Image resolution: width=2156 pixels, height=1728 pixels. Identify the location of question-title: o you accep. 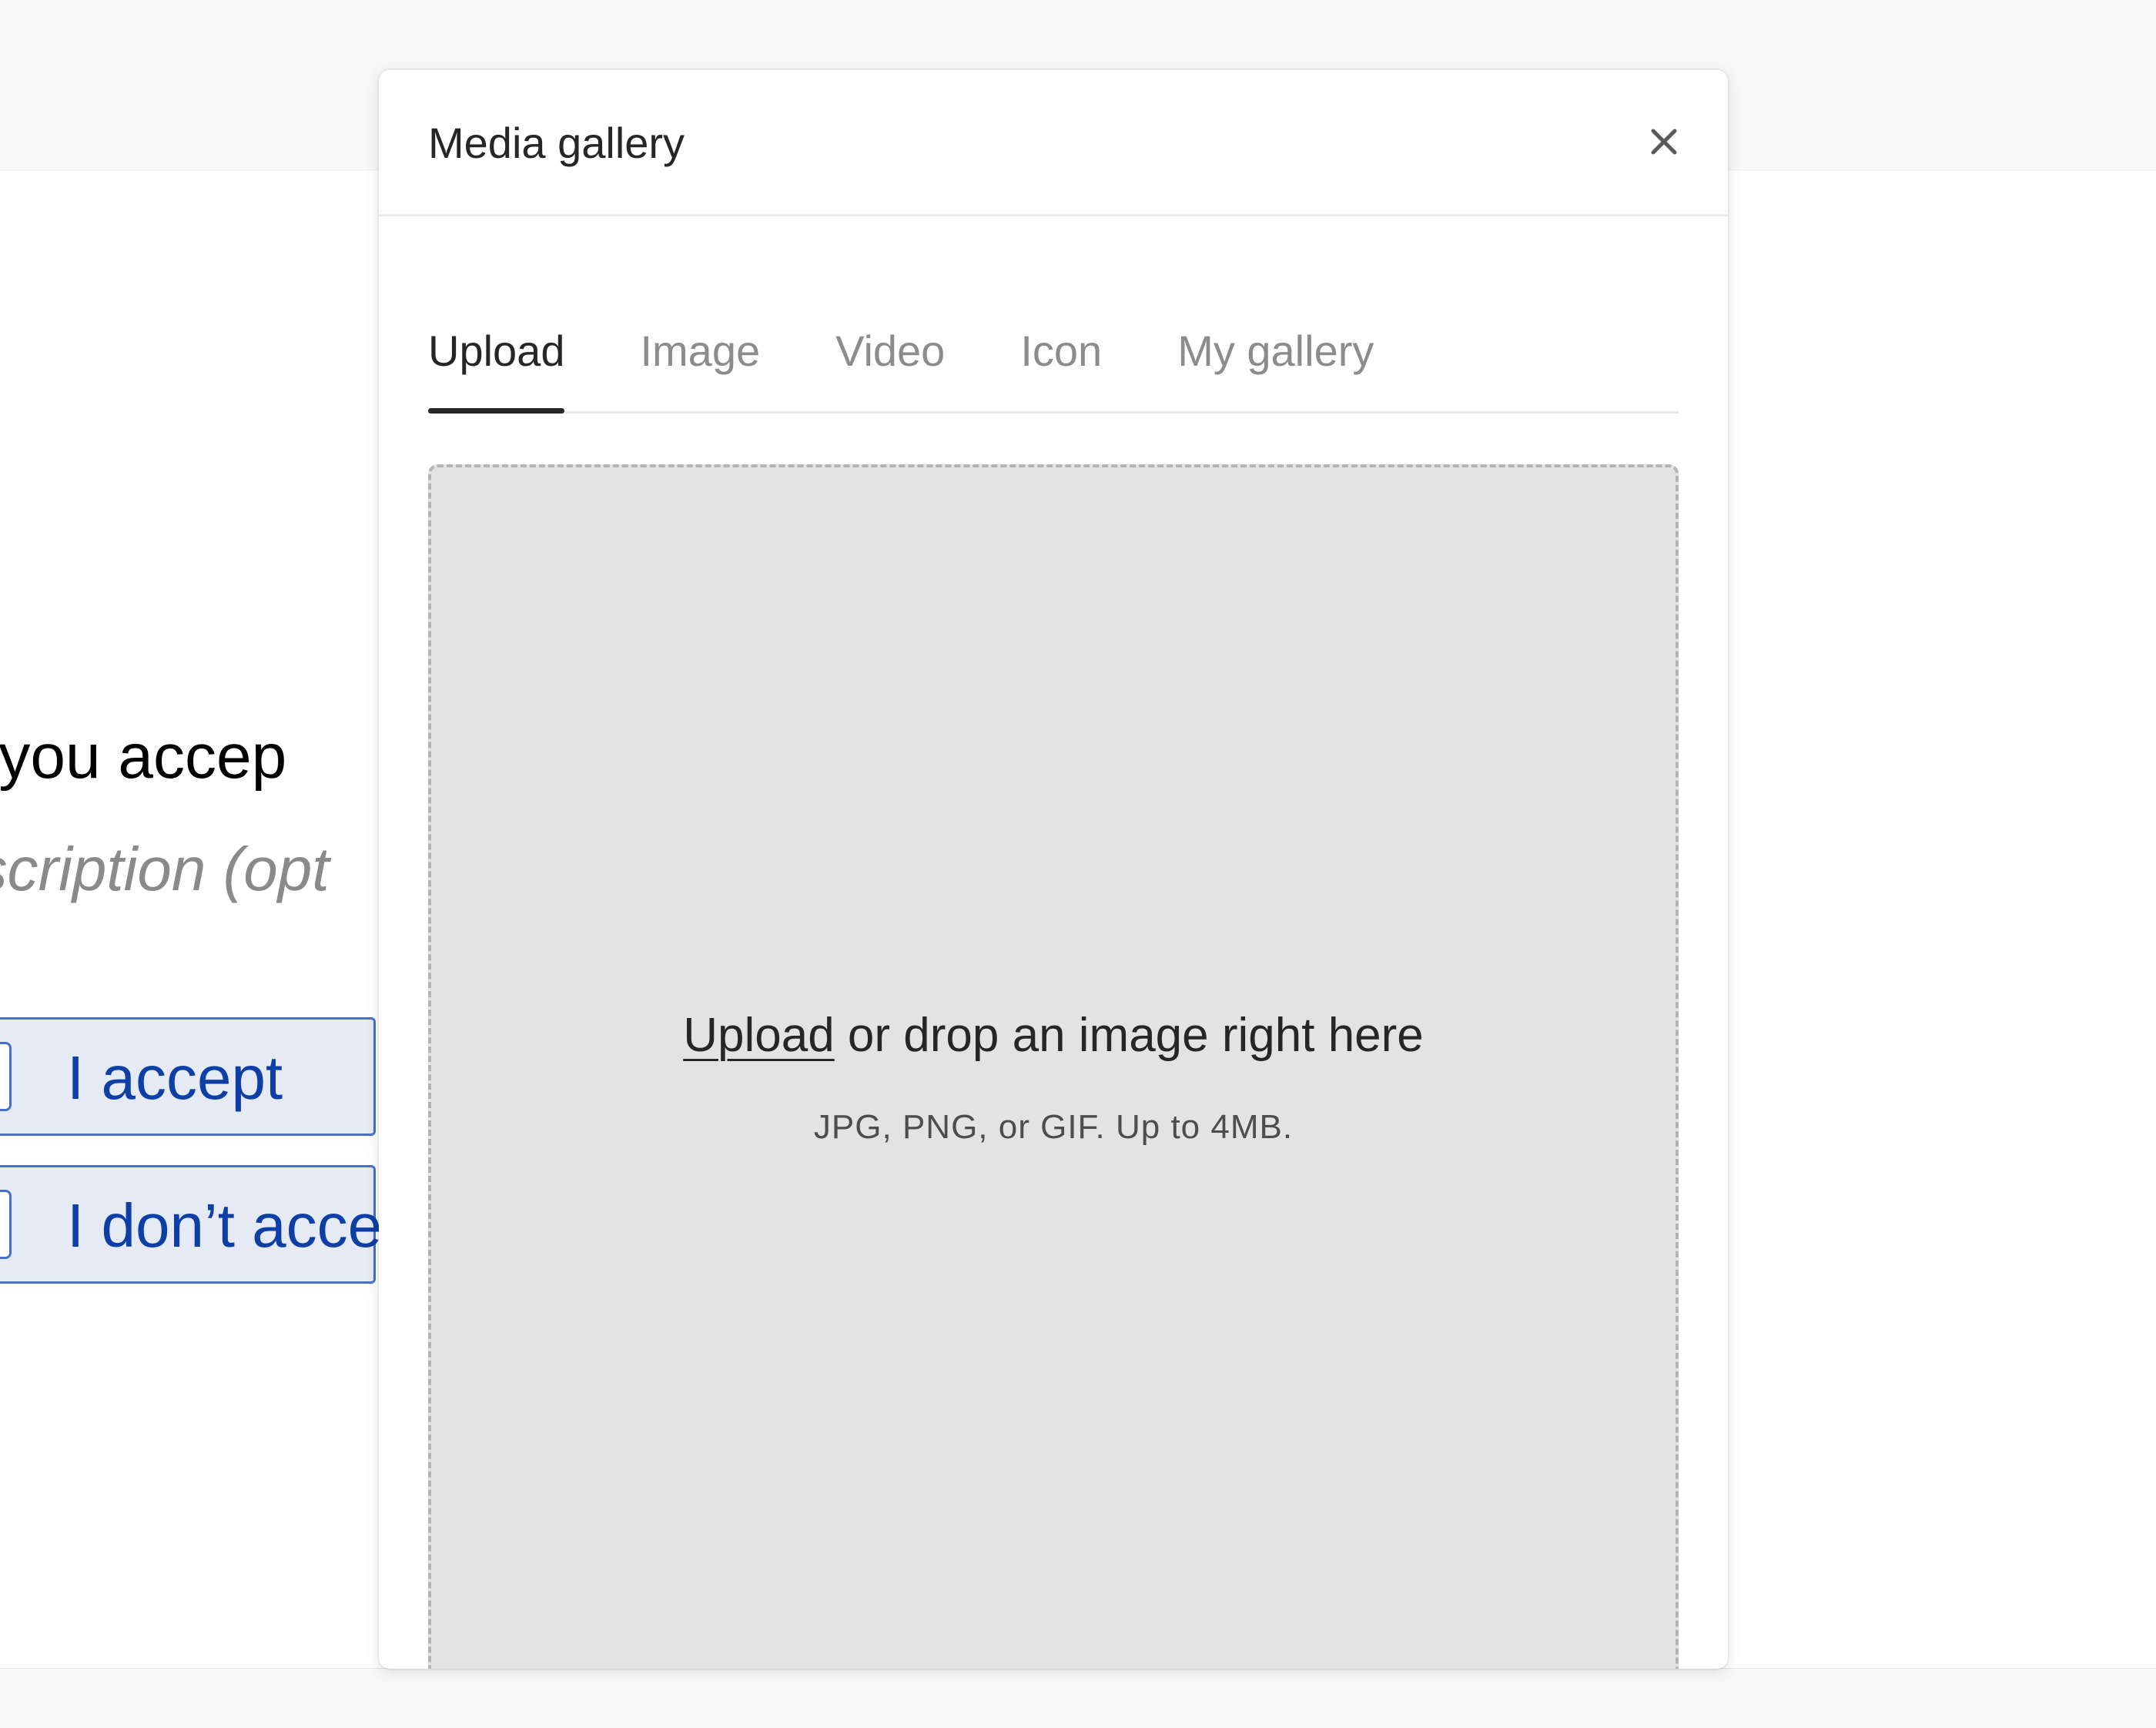
(143, 757).